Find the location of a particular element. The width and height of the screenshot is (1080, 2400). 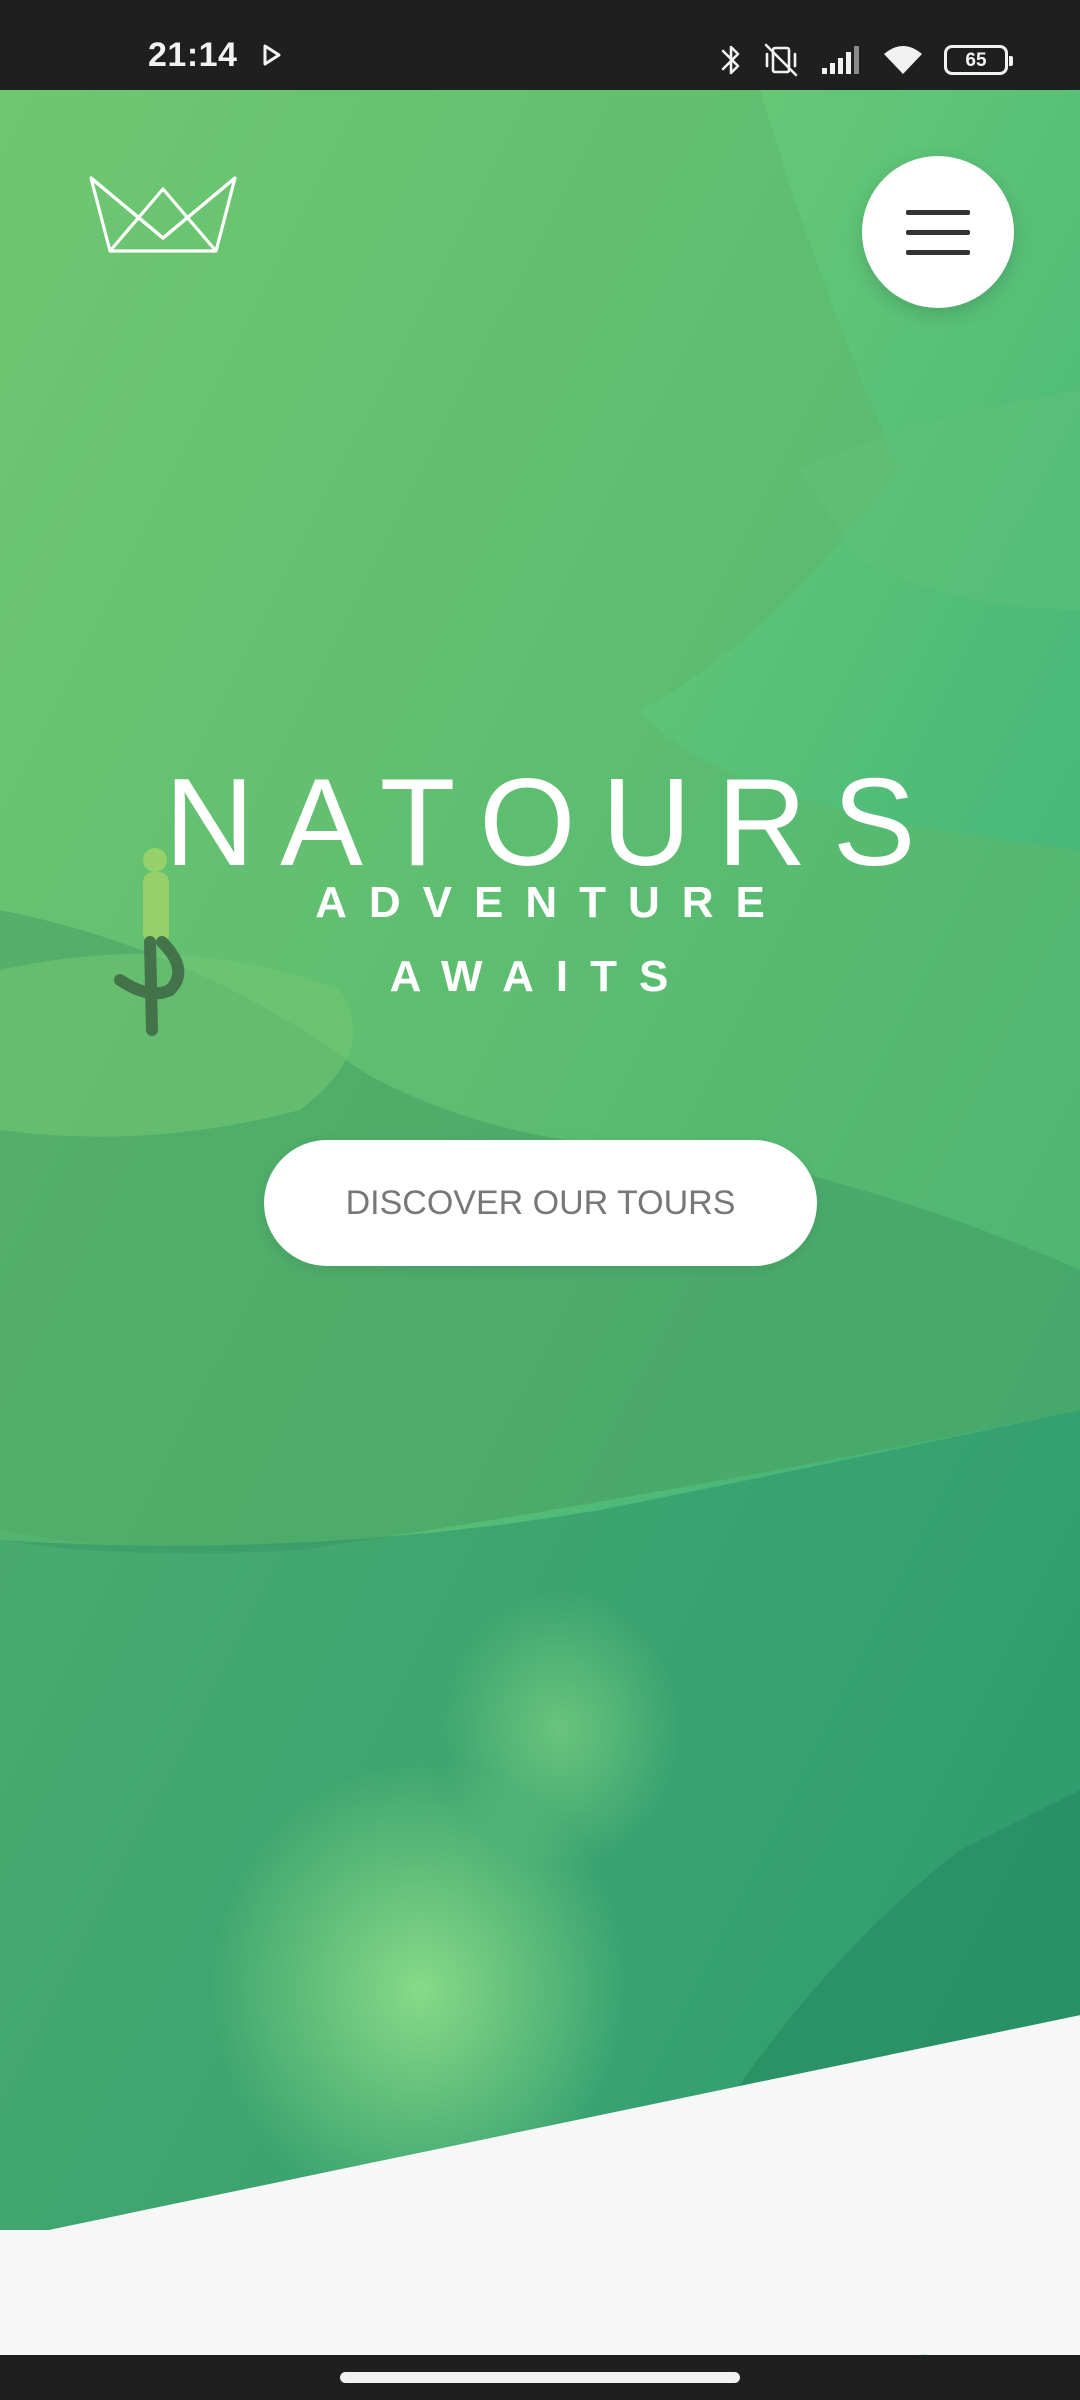

status-time: 21:14 is located at coordinates (193, 55).